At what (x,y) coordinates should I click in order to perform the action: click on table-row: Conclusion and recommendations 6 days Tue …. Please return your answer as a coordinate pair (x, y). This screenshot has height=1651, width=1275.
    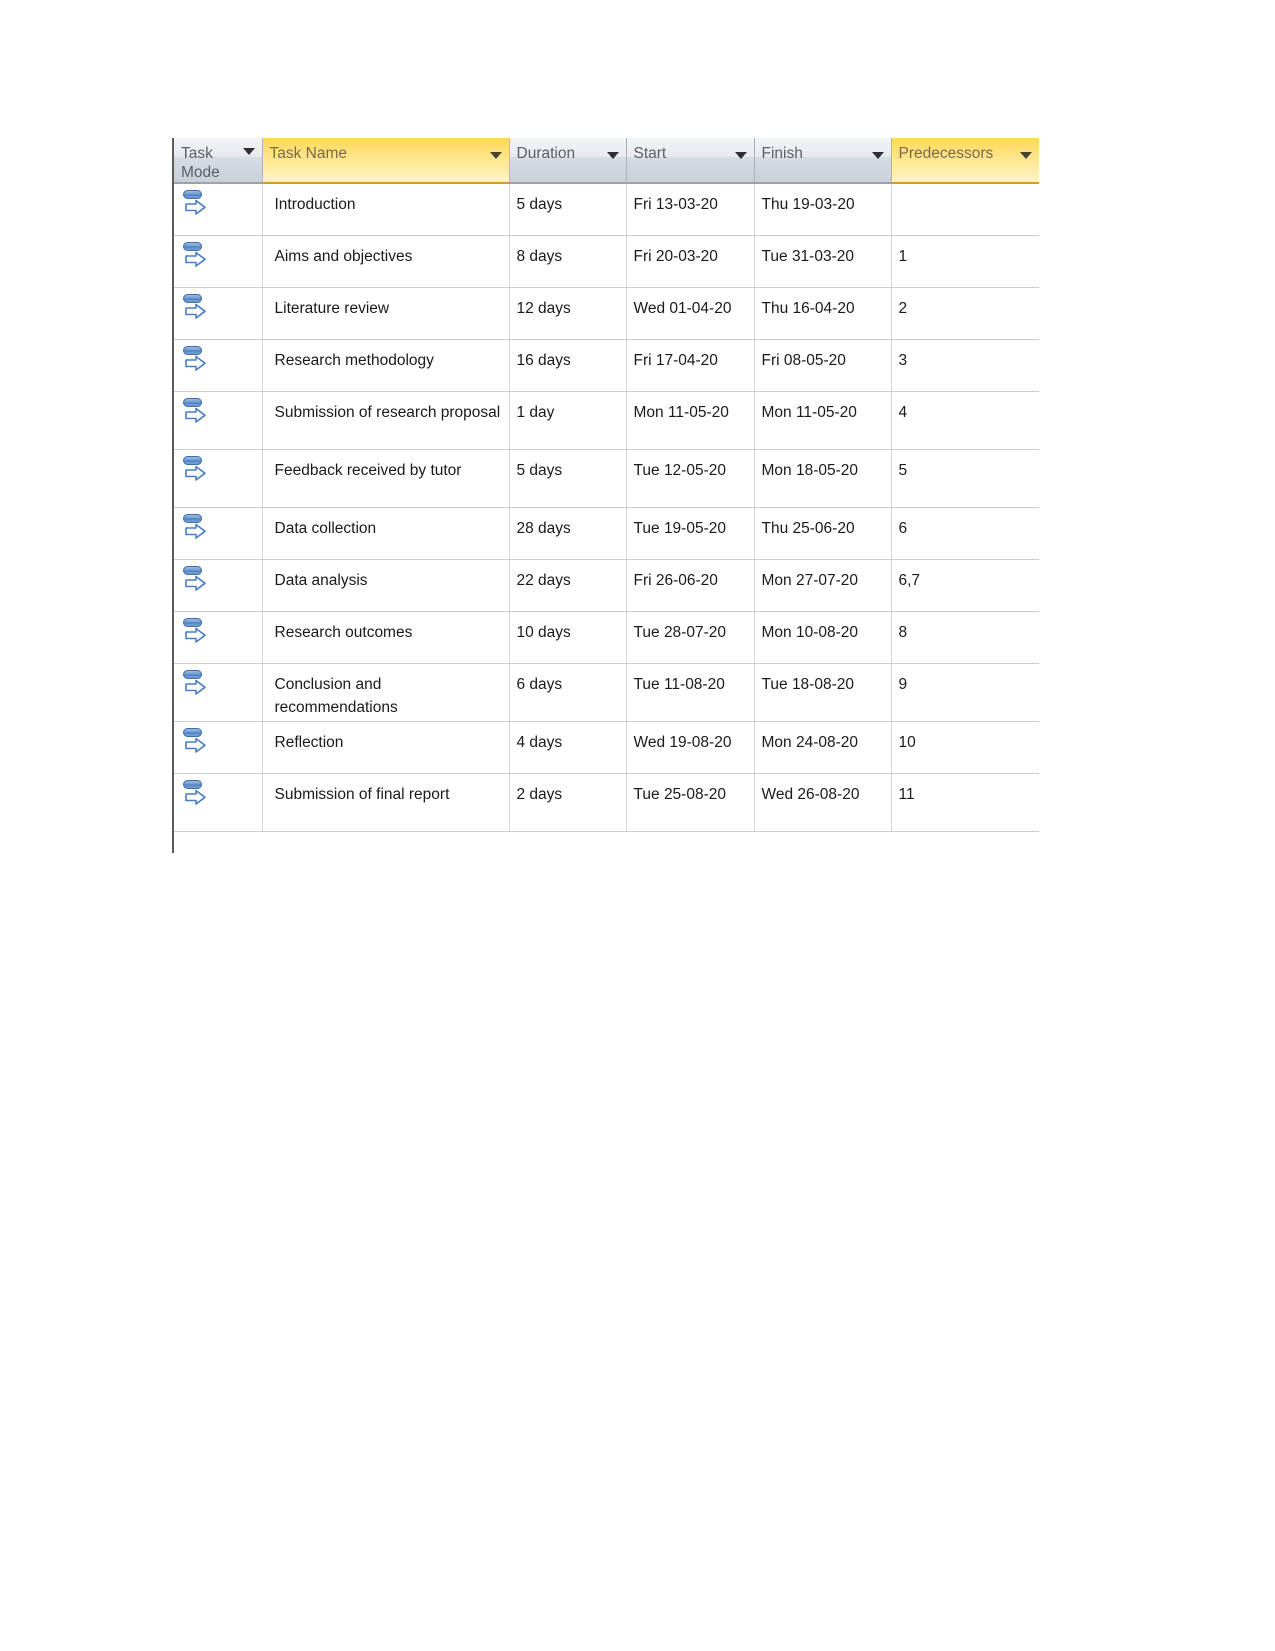
    Looking at the image, I should click on (606, 692).